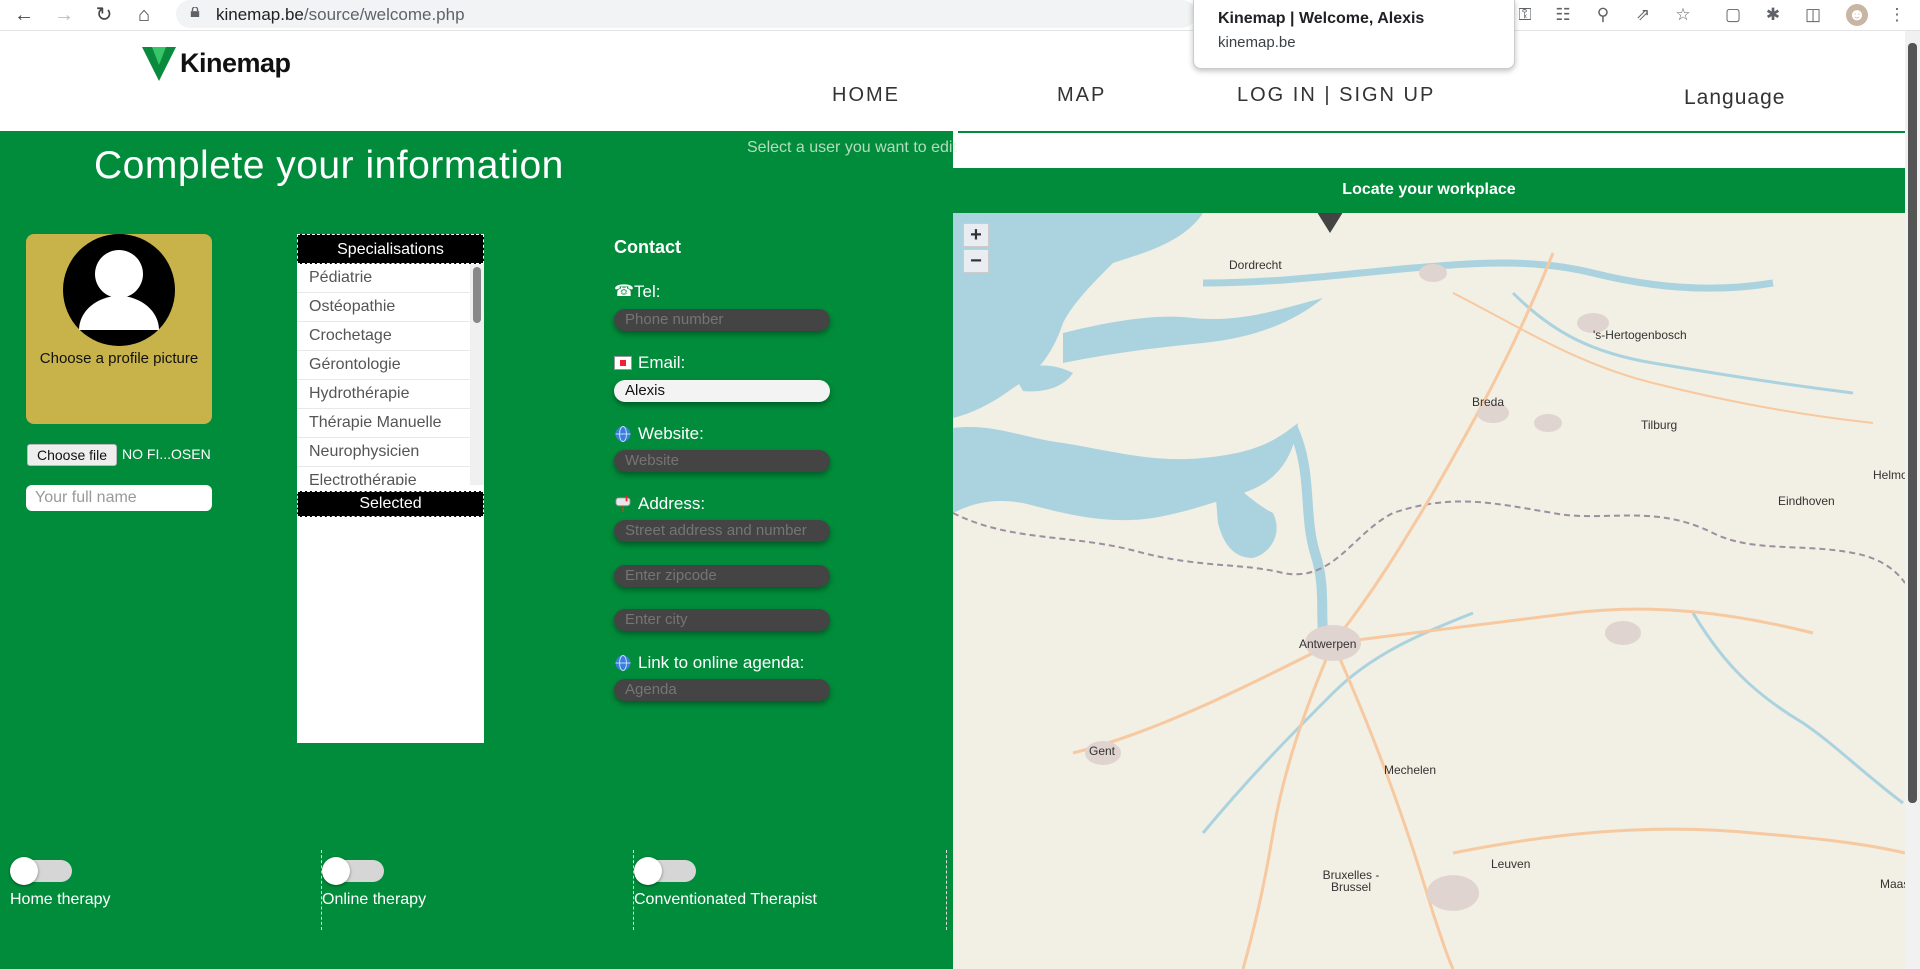 This screenshot has width=1920, height=969. What do you see at coordinates (390, 394) in the screenshot?
I see `list-item: Hydrothérapie` at bounding box center [390, 394].